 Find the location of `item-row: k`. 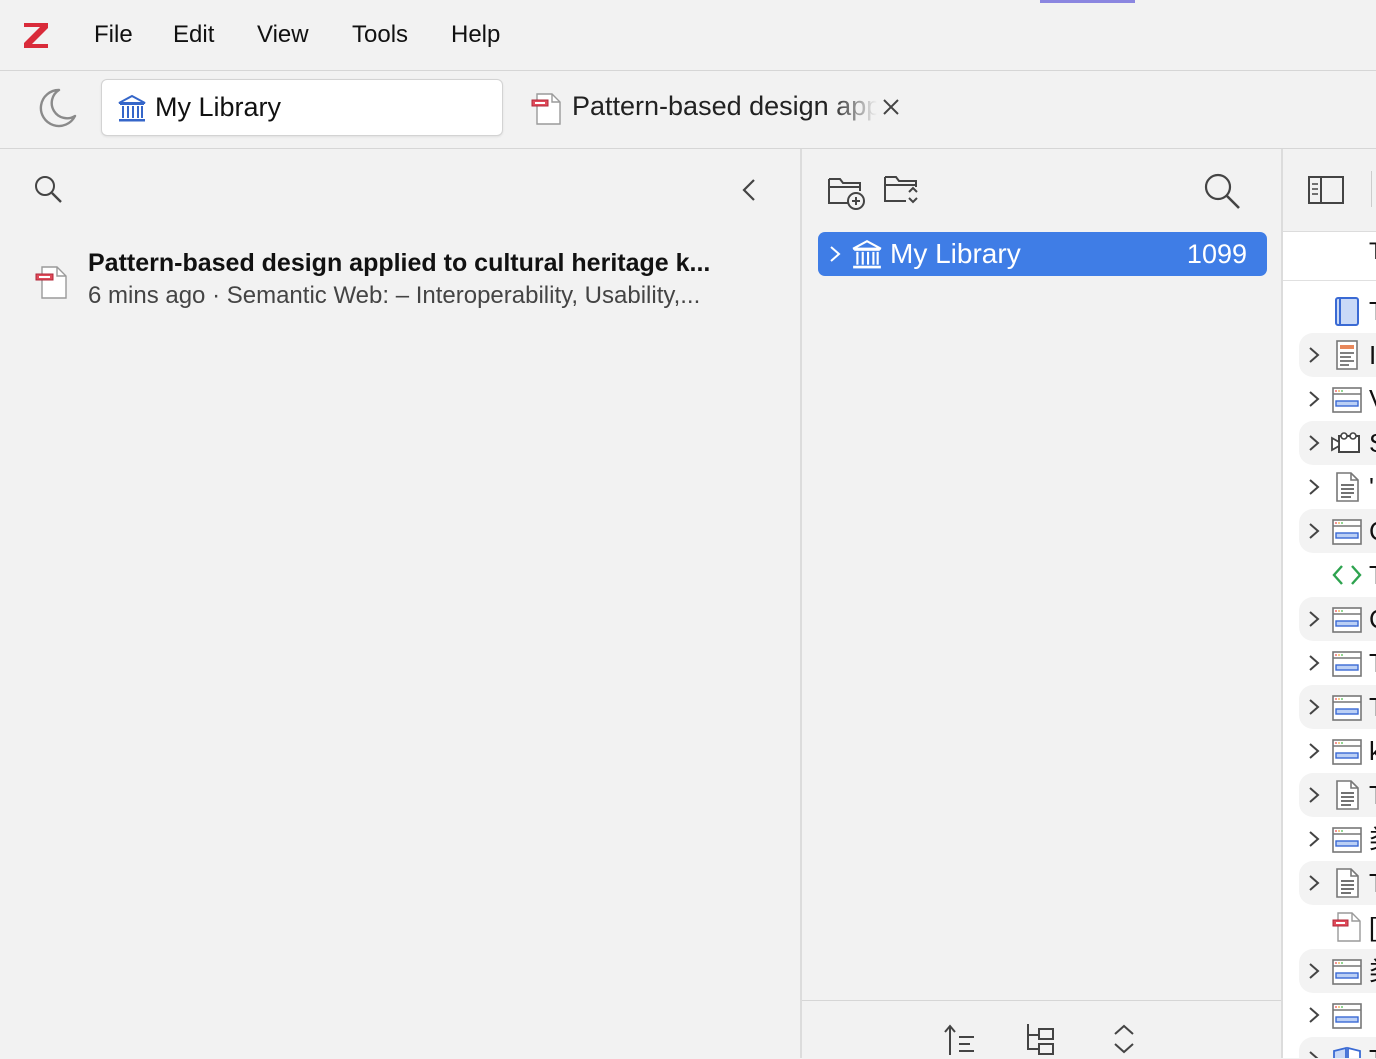

item-row: k is located at coordinates (1329, 751).